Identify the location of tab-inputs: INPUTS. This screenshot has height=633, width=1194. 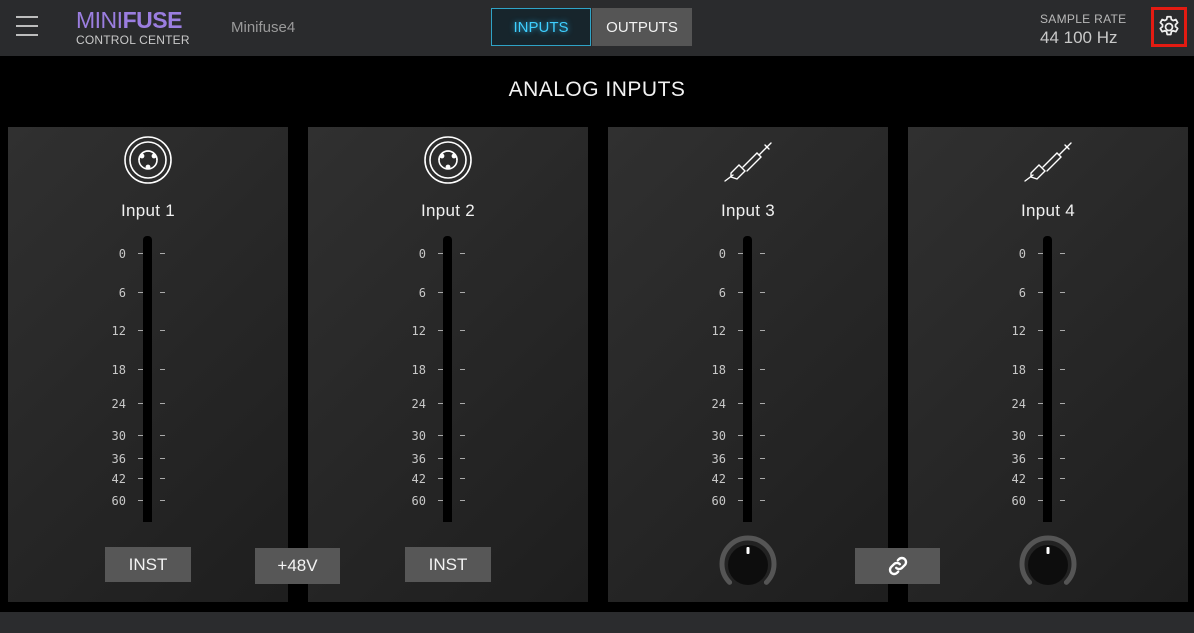
(541, 27).